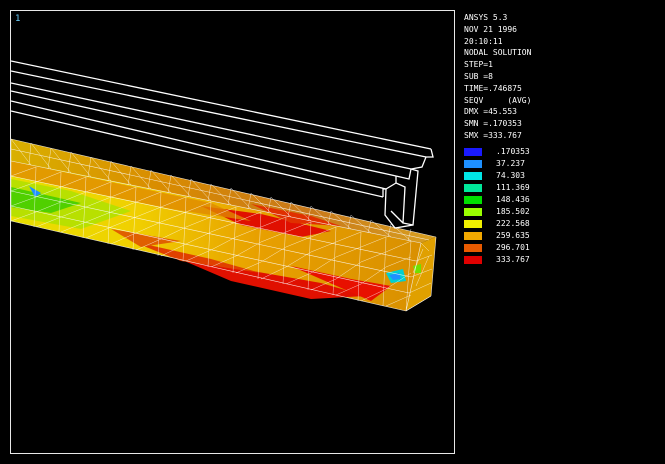 Image resolution: width=665 pixels, height=464 pixels. I want to click on info-line: SMX =333.767, so click(493, 135).